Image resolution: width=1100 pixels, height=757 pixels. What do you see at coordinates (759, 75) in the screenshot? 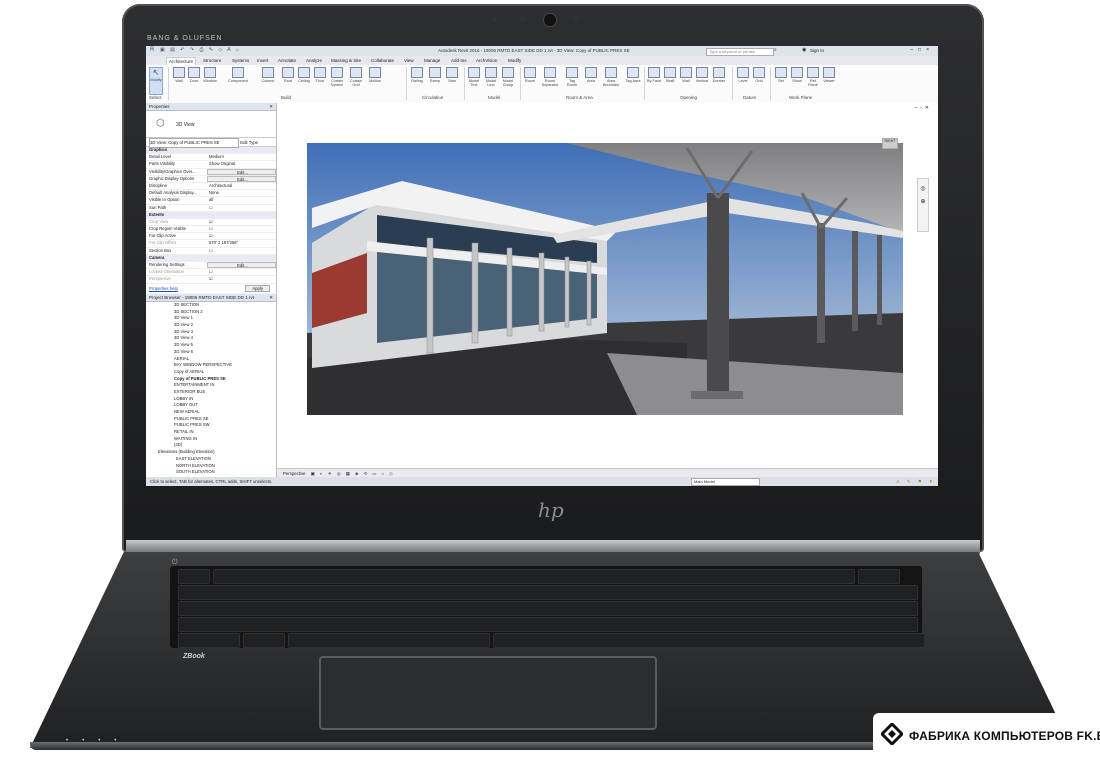
I see `grid-button: Grid` at bounding box center [759, 75].